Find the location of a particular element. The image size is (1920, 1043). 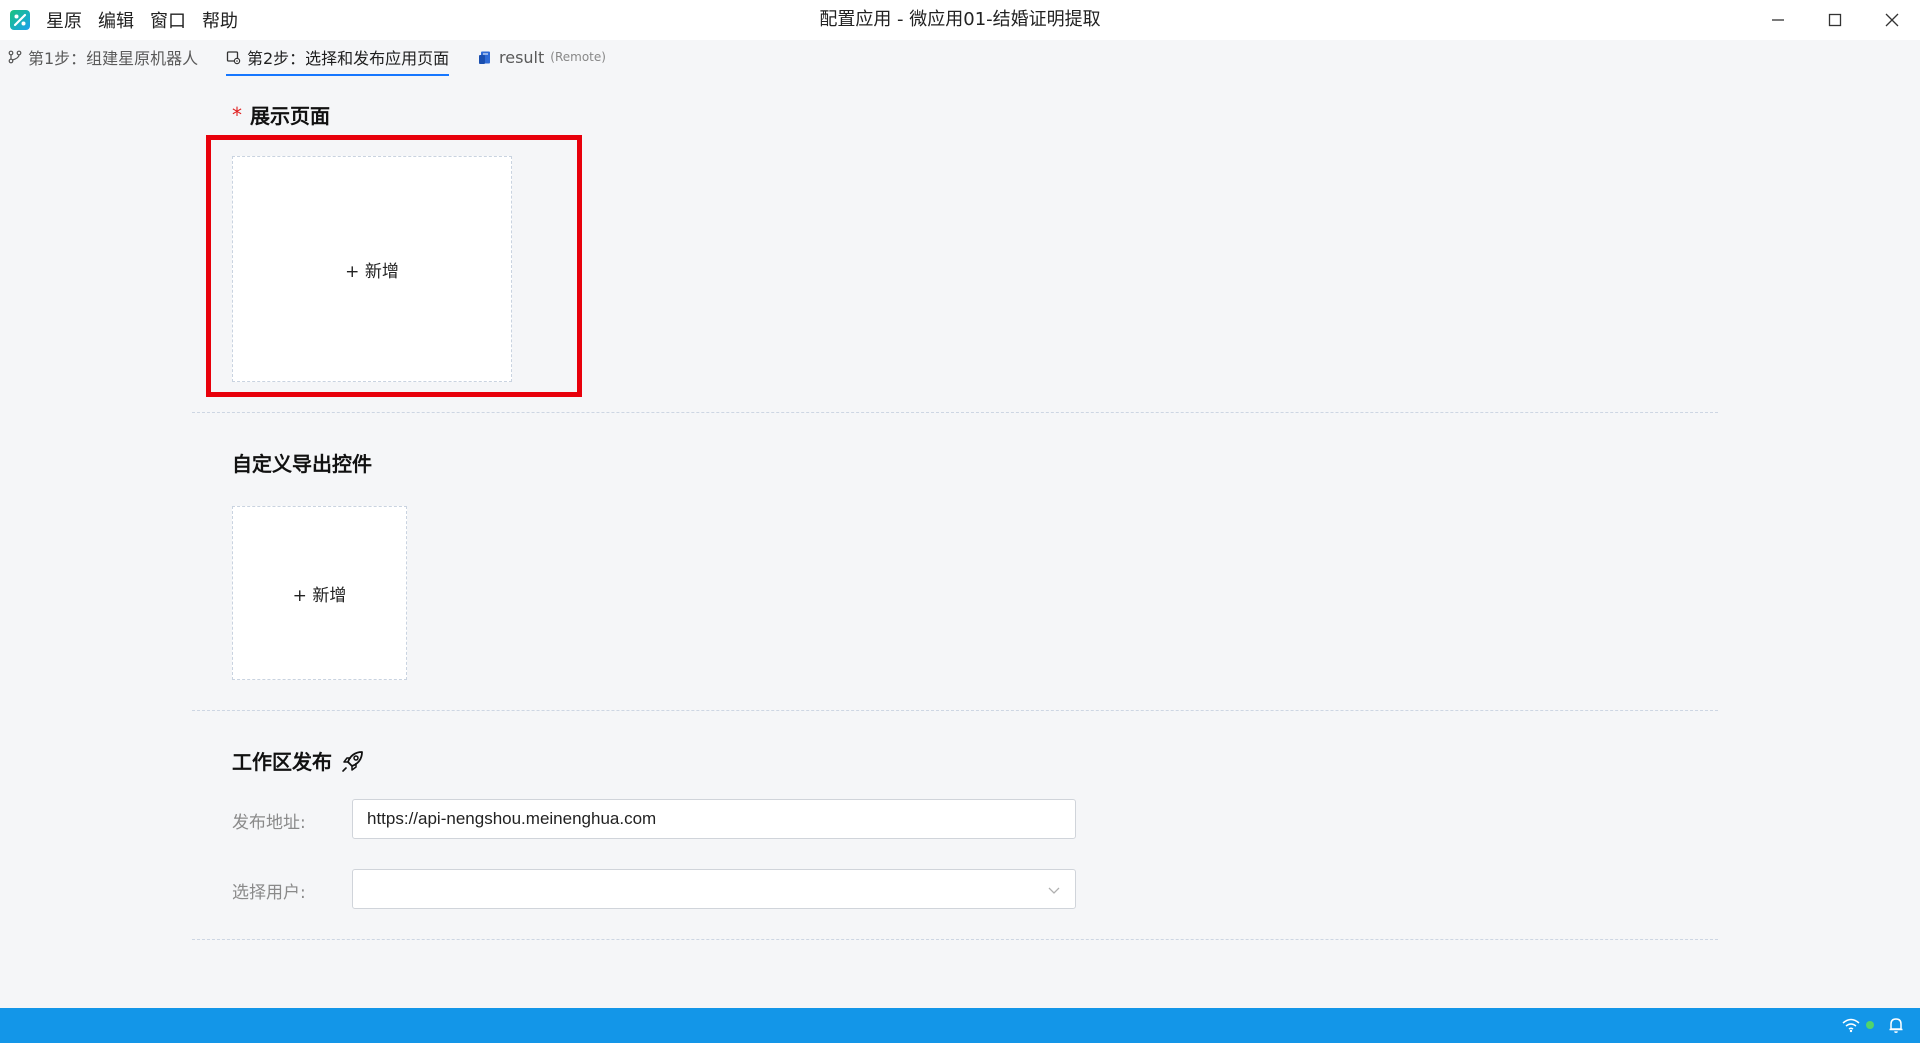

add-custom-export-button: + 新增 is located at coordinates (319, 593).